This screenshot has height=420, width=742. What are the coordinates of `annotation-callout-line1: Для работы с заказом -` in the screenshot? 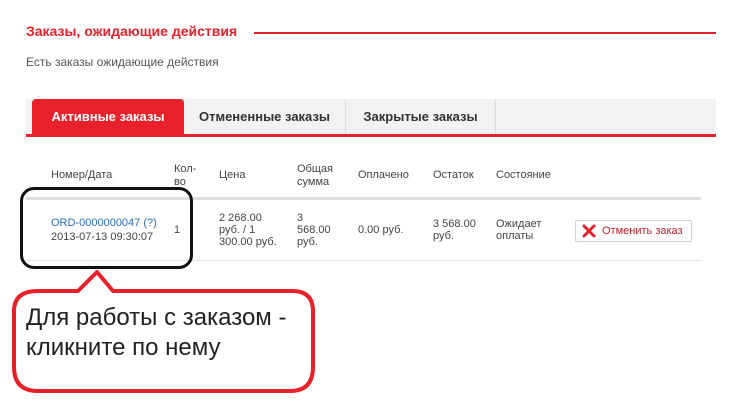 It's located at (156, 317).